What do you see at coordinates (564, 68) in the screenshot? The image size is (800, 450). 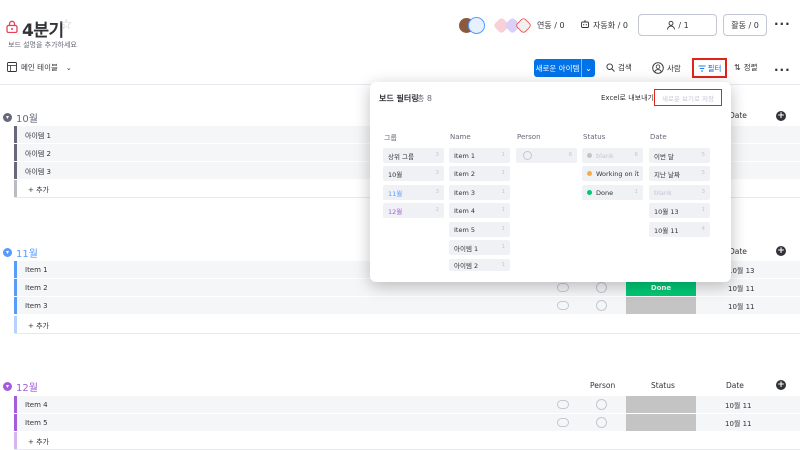 I see `new-item-button: 새로운 아이템 ⌄` at bounding box center [564, 68].